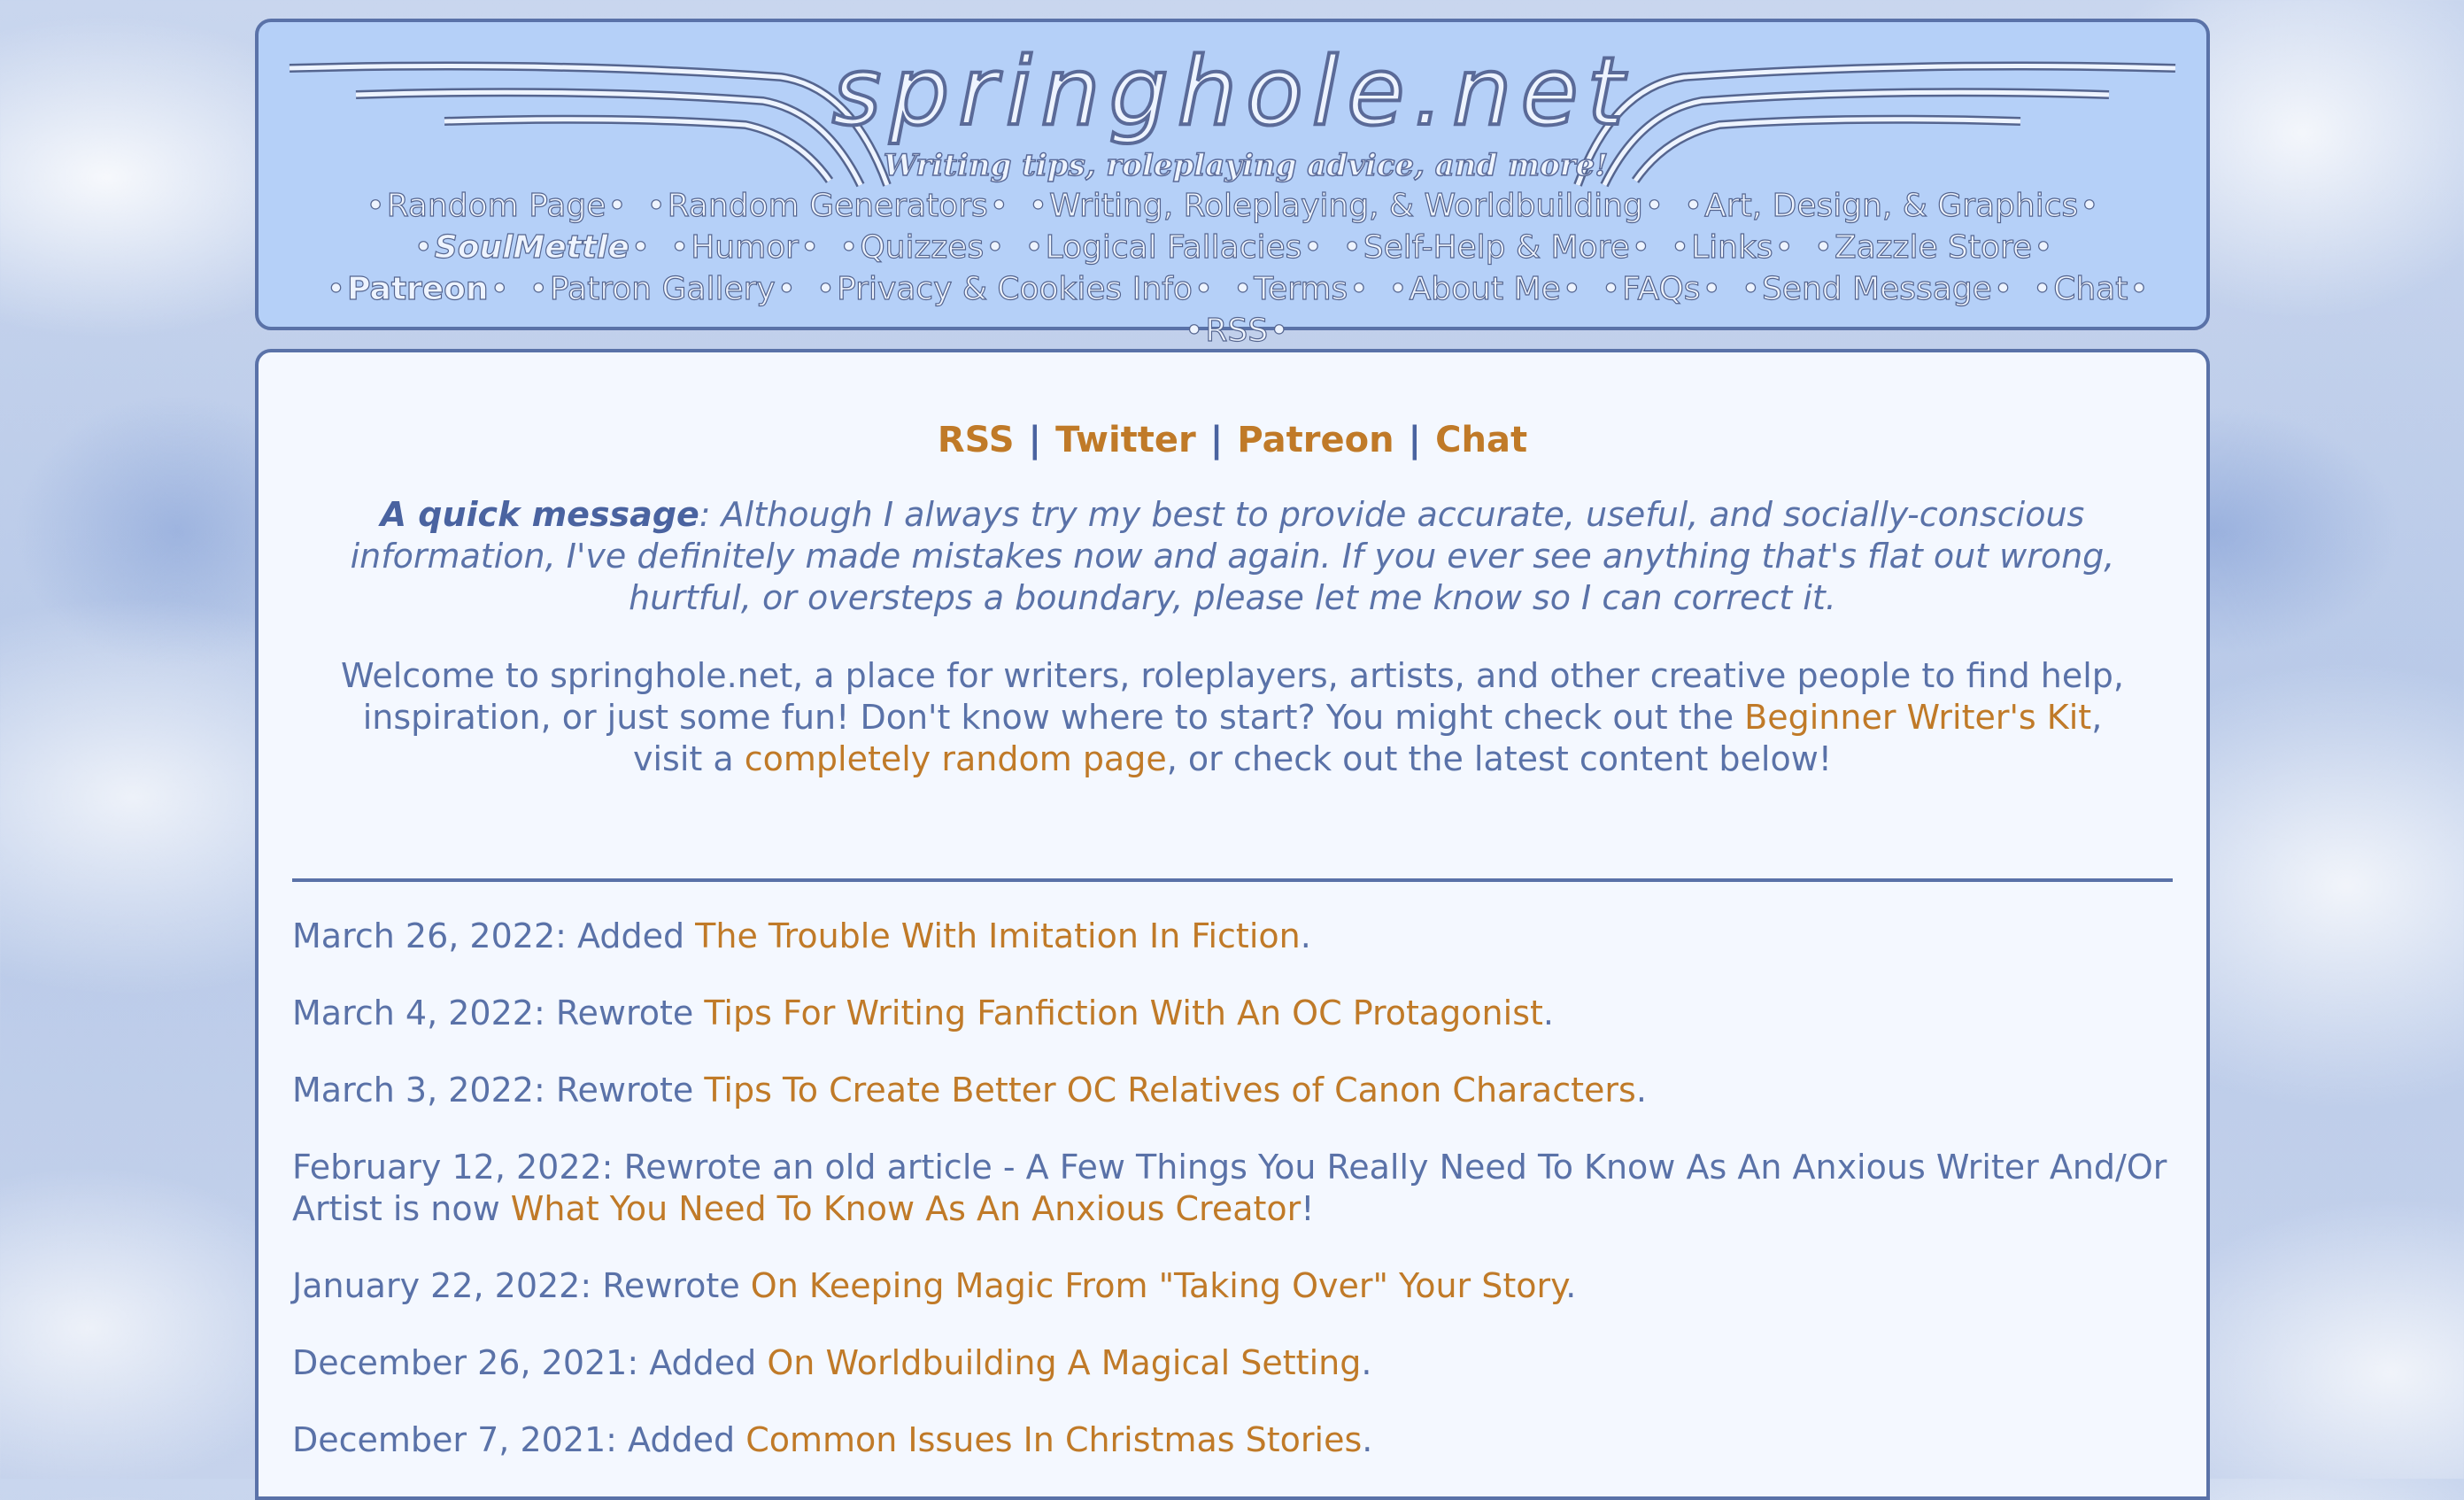 The width and height of the screenshot is (2464, 1500). I want to click on beginner-writers-kit-link: Beginner Writer's Kit, so click(1918, 717).